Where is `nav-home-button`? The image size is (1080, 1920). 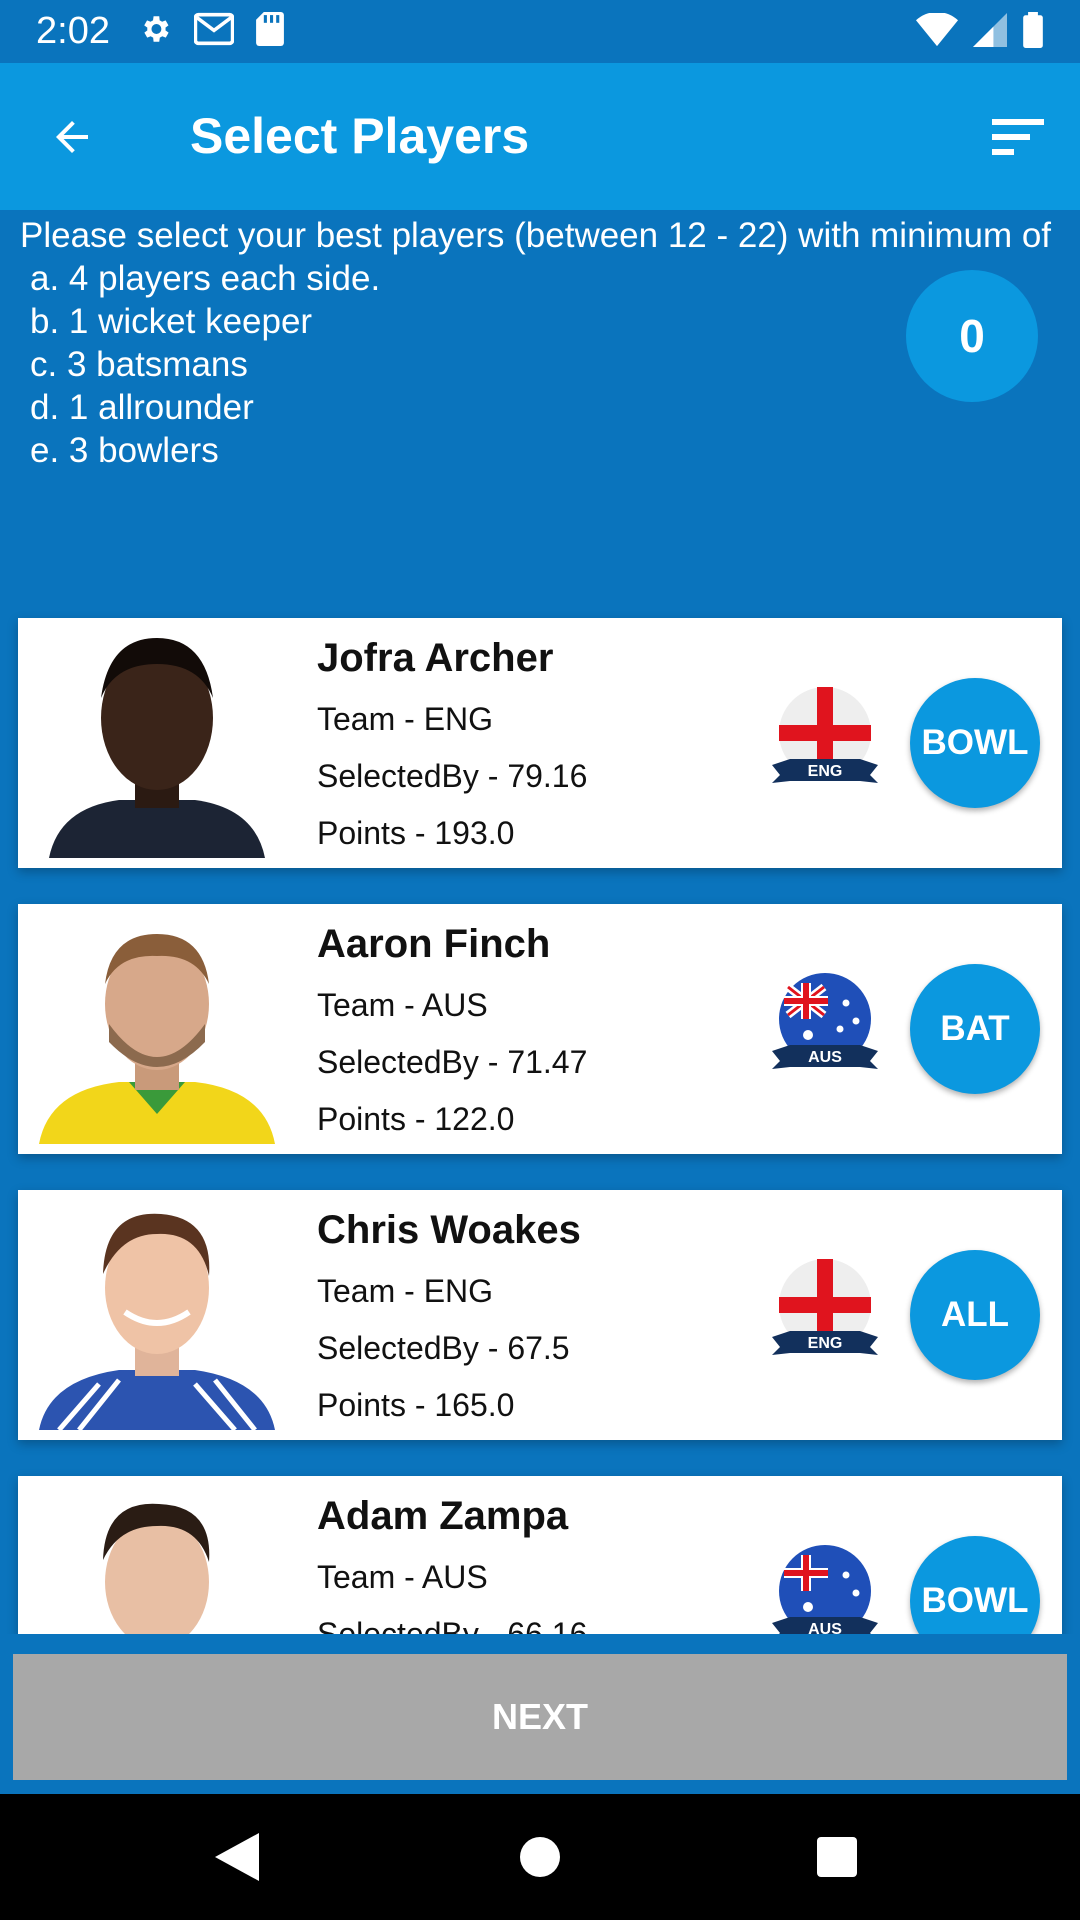 nav-home-button is located at coordinates (540, 1857).